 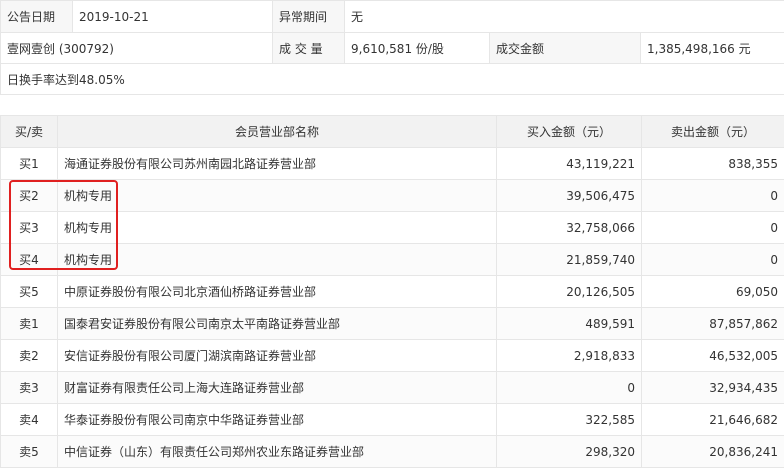 I want to click on row-buy: 32,758,066, so click(x=569, y=227).